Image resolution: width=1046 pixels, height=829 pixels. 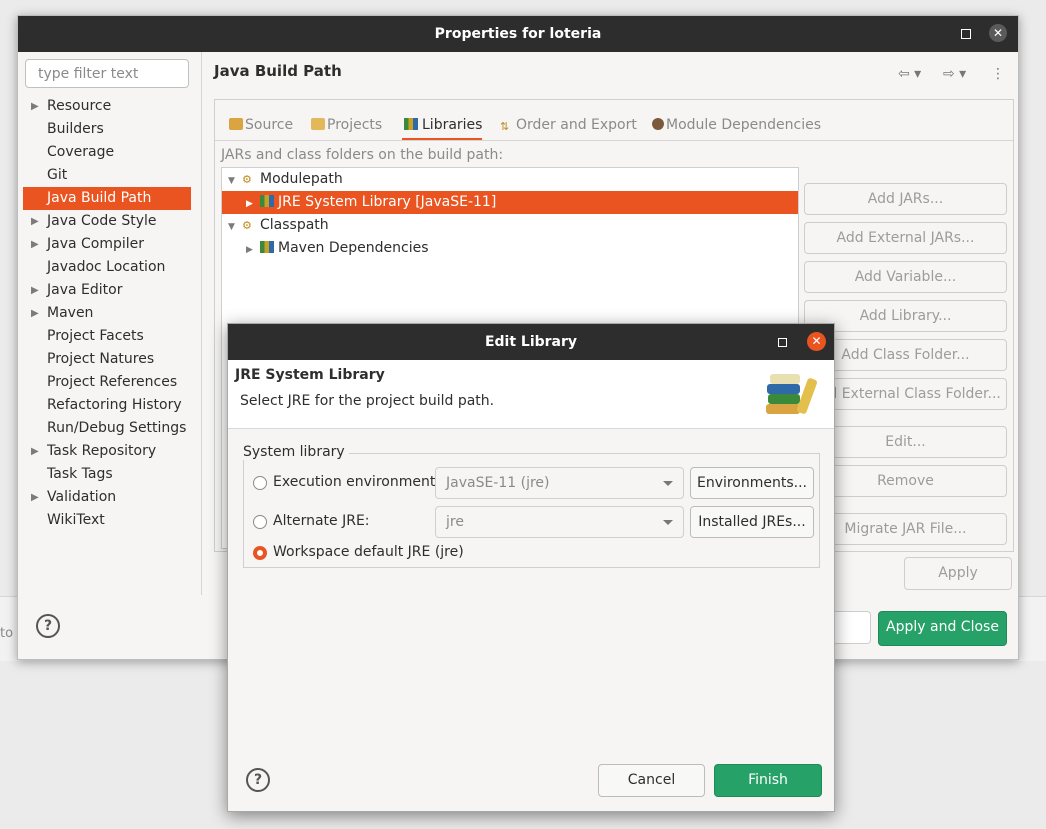 I want to click on nav-item-label: Refactoring History, so click(x=114, y=405).